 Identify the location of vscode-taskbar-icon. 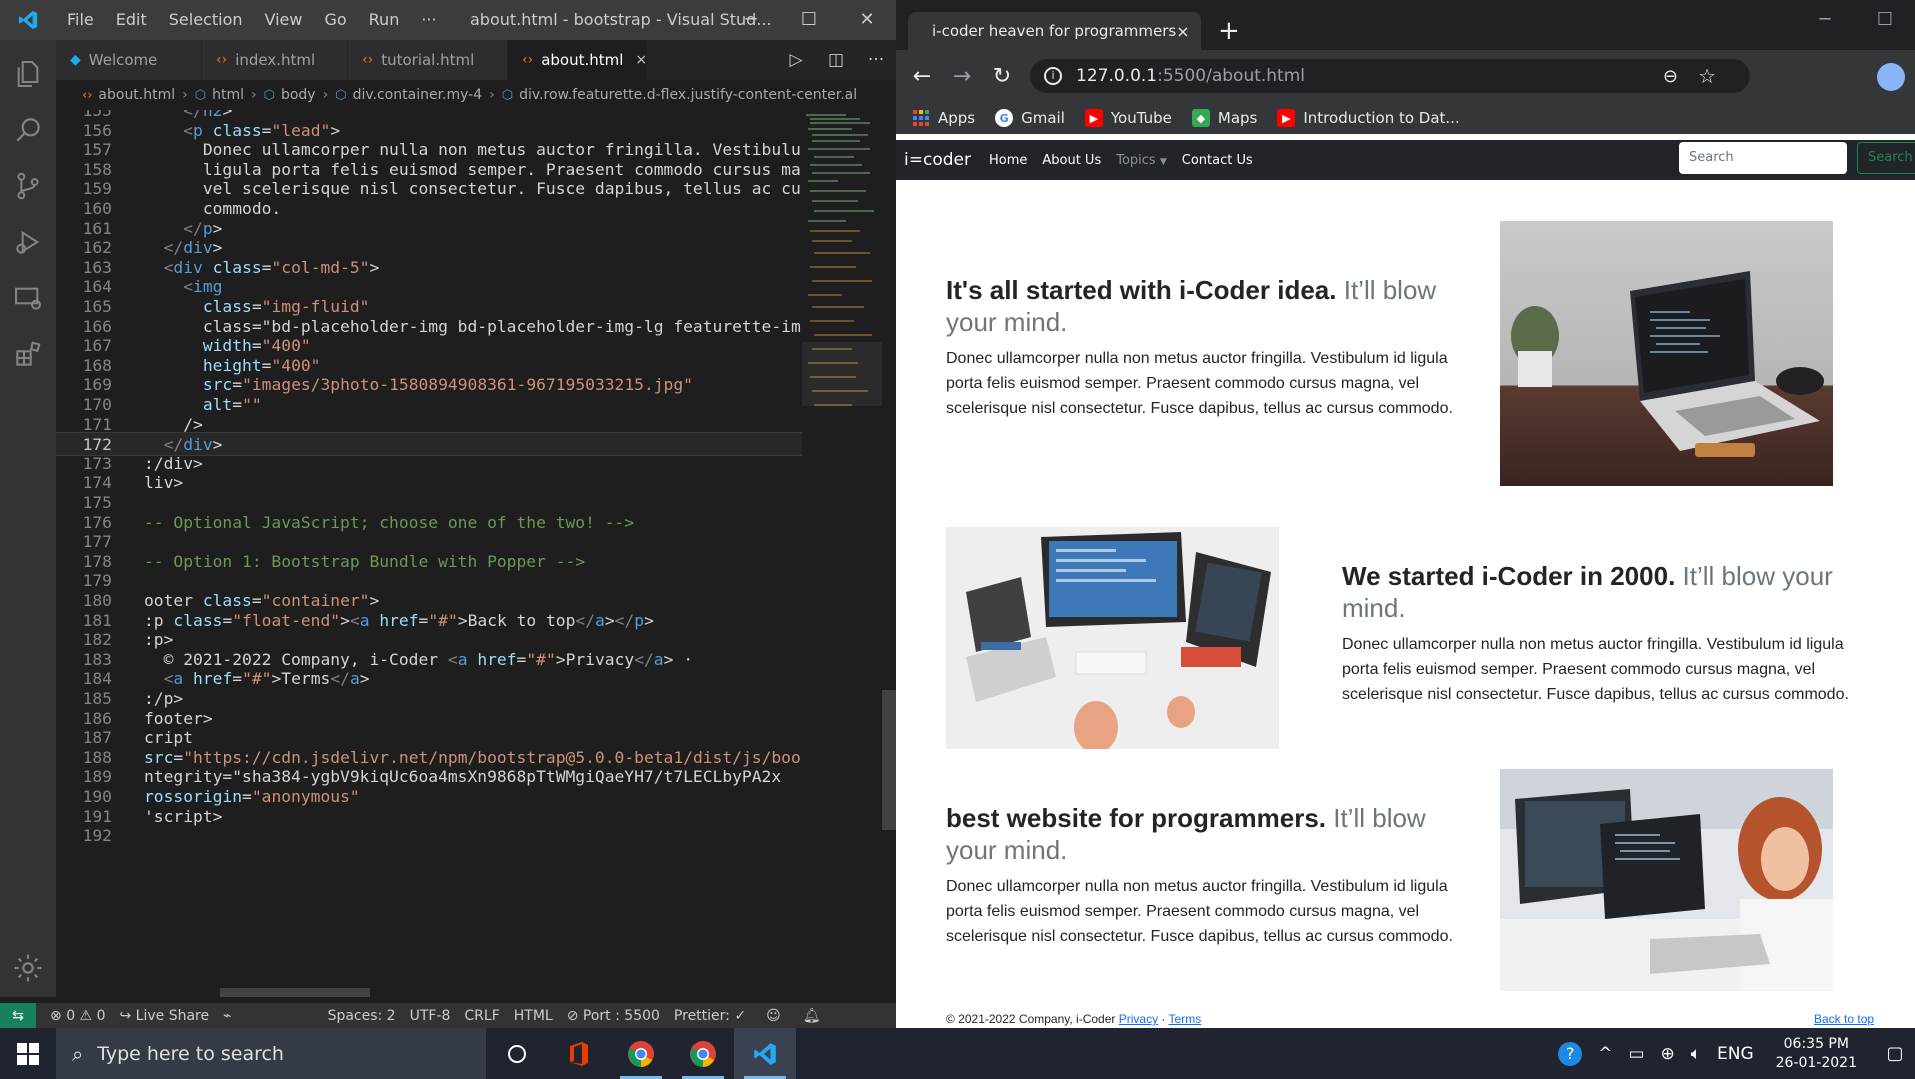
(765, 1053).